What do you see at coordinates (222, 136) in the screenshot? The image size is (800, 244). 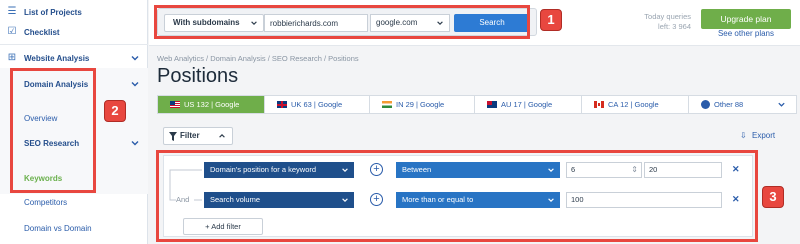 I see `chevron-up-icon` at bounding box center [222, 136].